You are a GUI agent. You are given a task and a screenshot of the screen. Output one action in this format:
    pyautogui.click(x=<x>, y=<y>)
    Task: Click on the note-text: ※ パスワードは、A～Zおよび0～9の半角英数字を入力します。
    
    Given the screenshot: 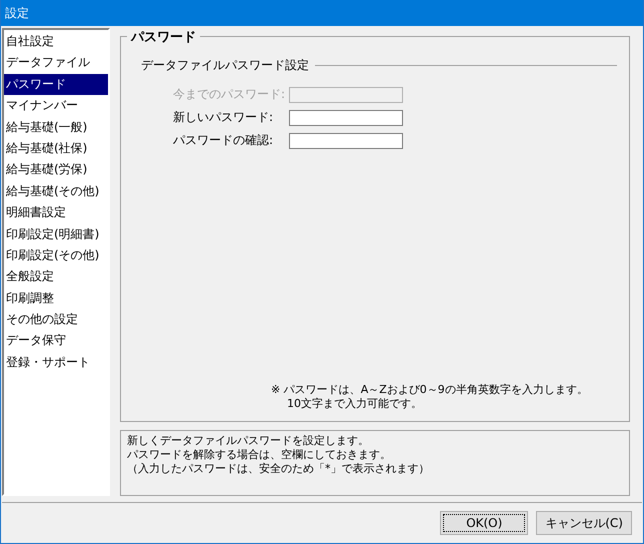 What is the action you would take?
    pyautogui.click(x=430, y=390)
    